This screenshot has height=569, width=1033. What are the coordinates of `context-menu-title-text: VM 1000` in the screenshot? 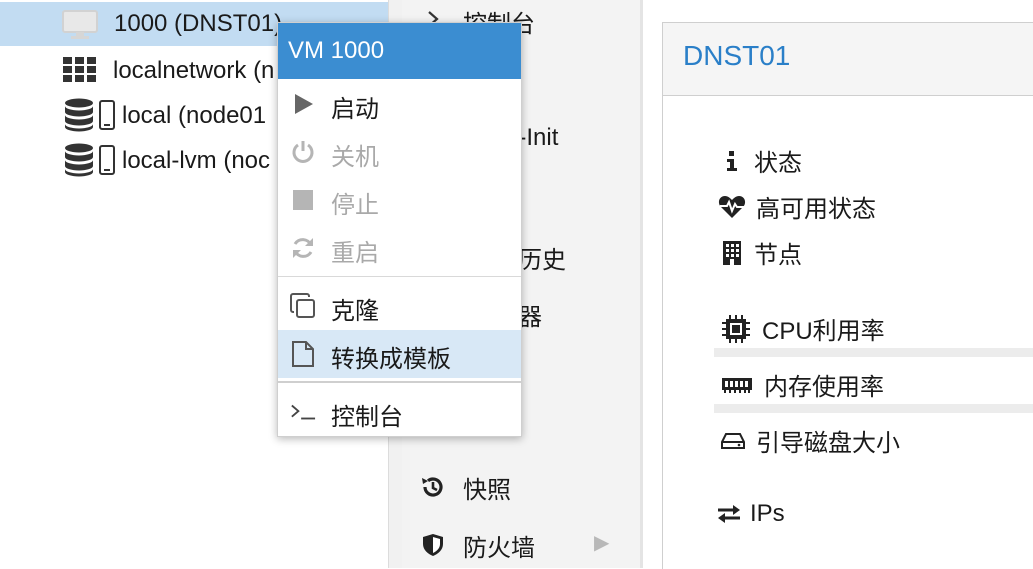 It's located at (336, 50).